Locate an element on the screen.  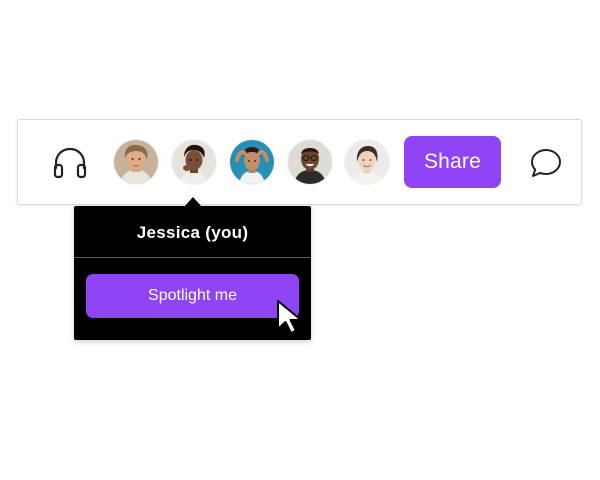
comment-icon is located at coordinates (546, 163).